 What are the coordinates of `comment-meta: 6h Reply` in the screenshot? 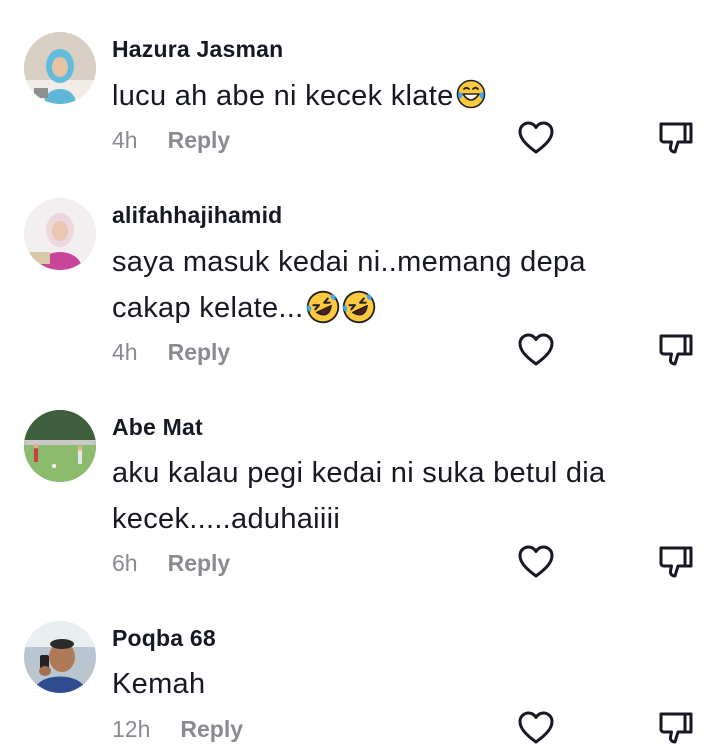 It's located at (171, 563).